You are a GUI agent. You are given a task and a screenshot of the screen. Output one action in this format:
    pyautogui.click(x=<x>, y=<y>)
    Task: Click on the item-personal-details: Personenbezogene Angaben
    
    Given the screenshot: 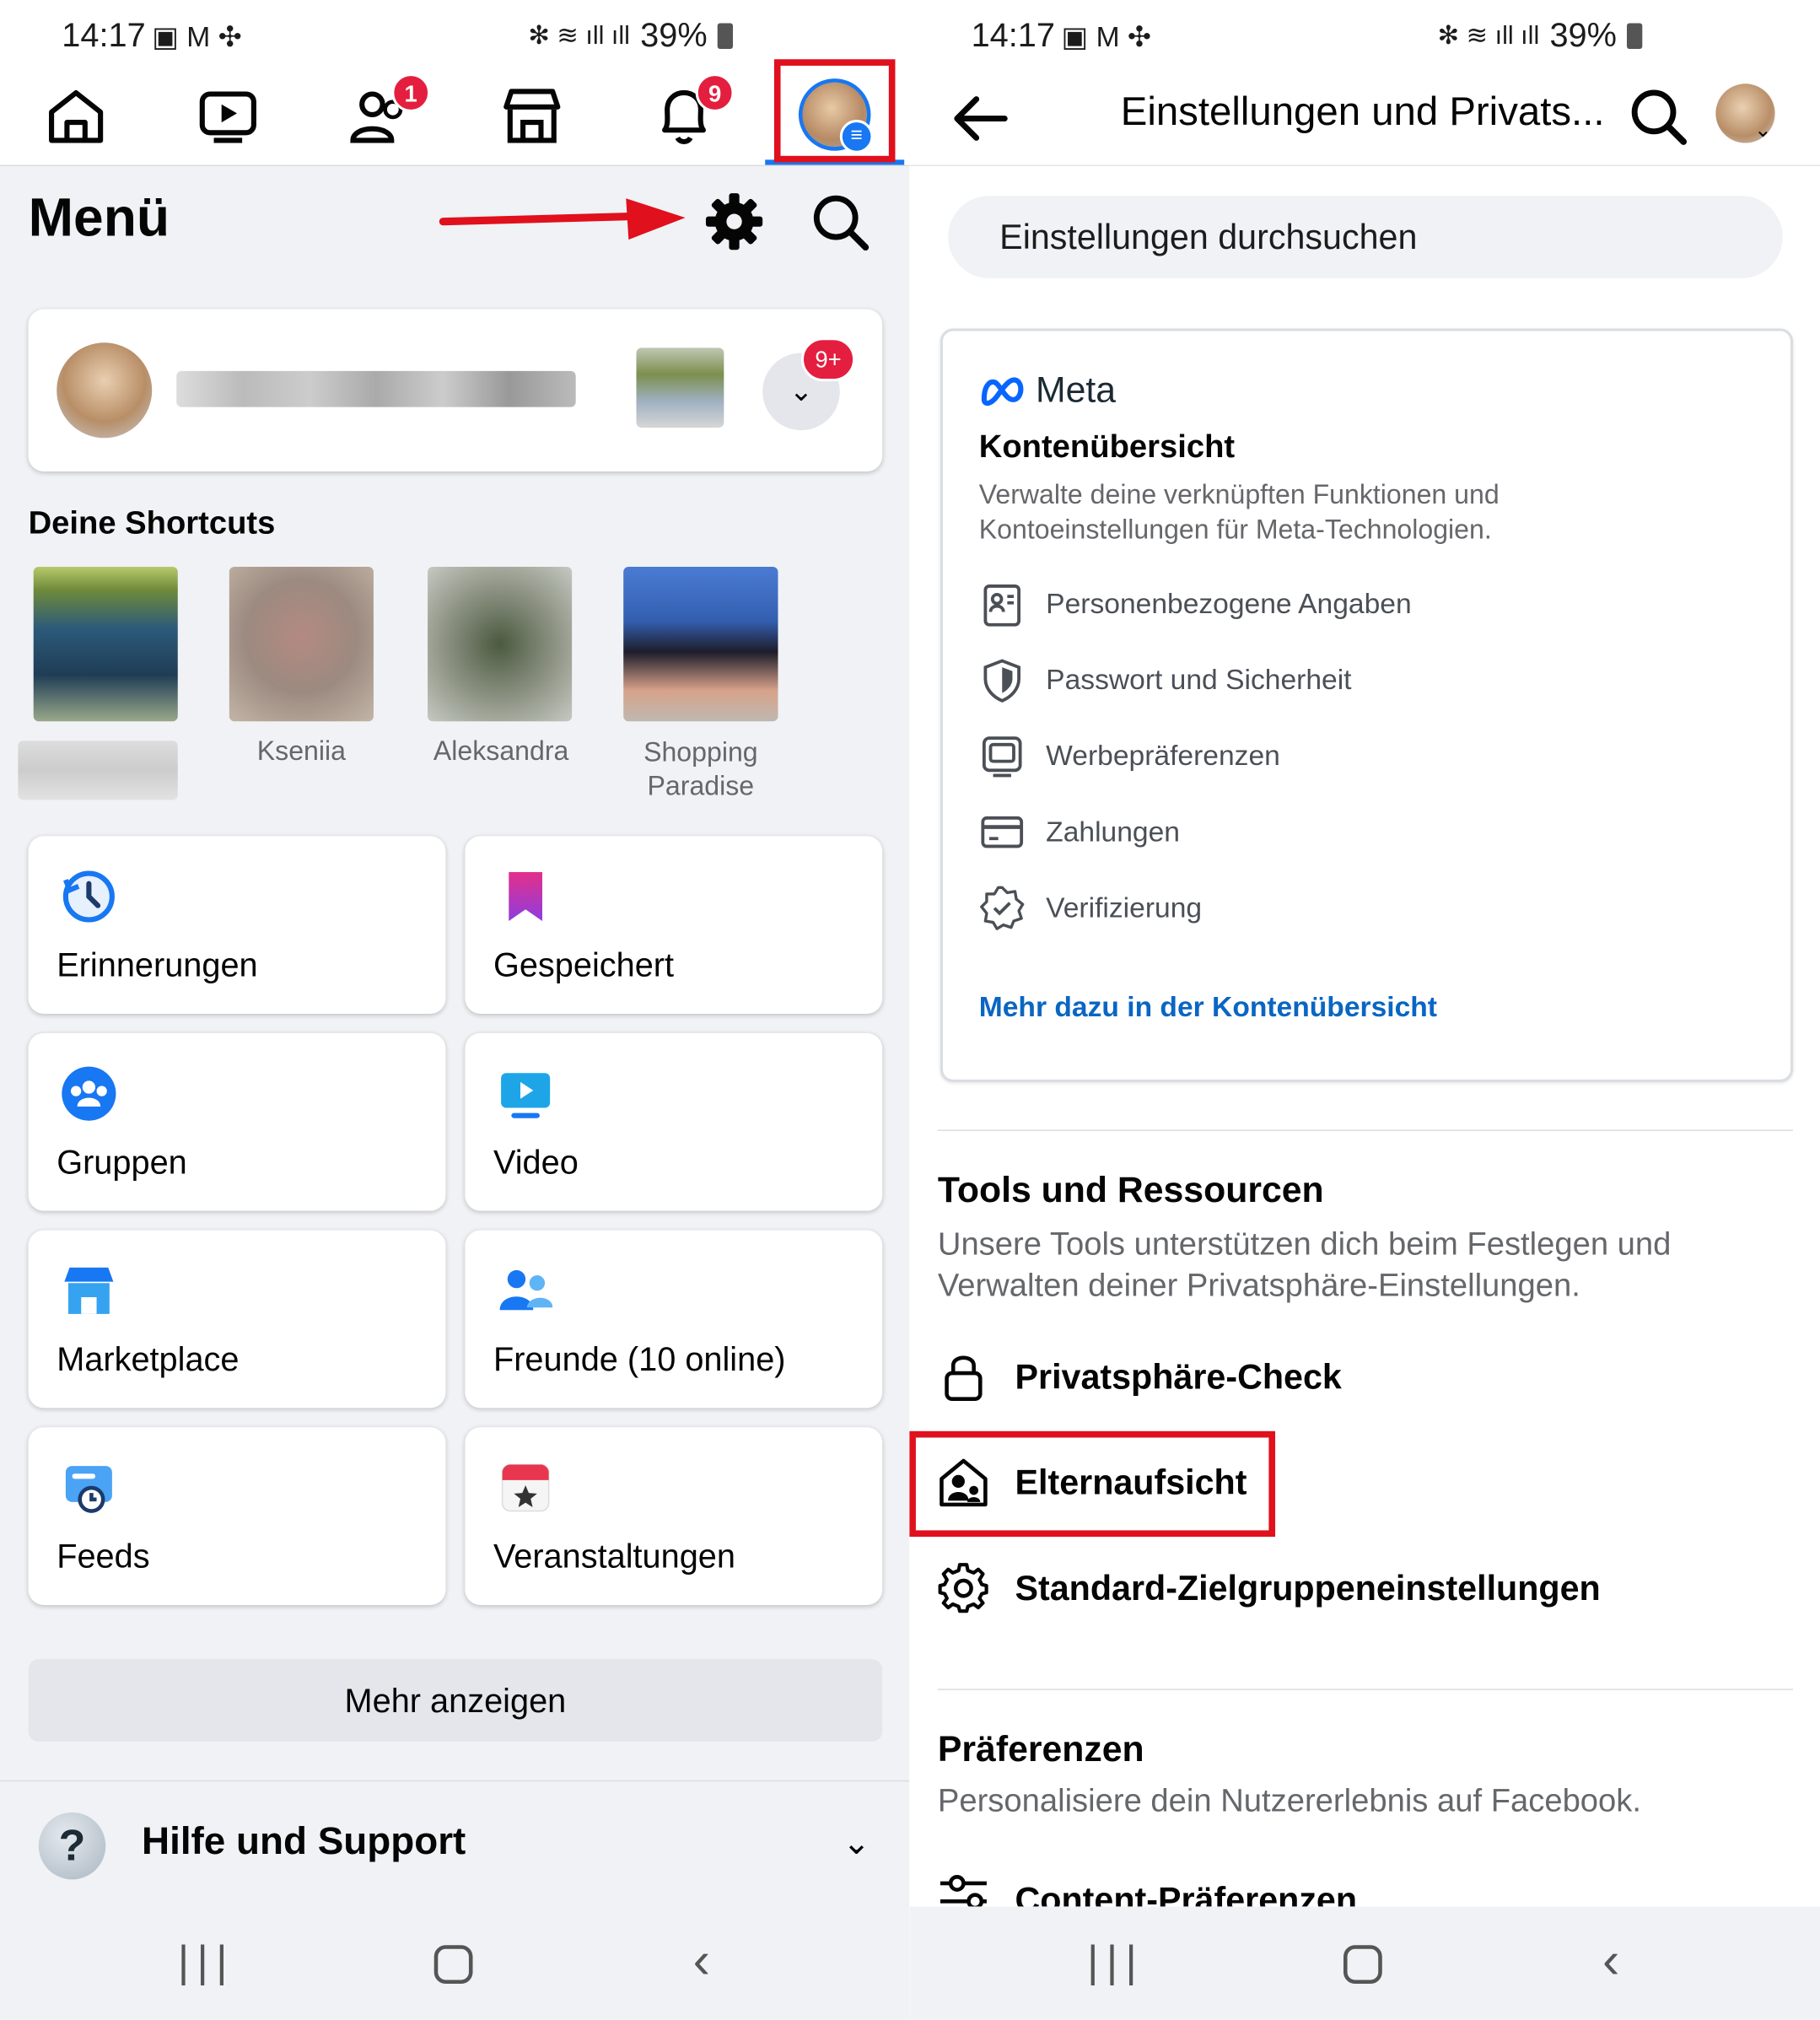 What is the action you would take?
    pyautogui.click(x=1195, y=604)
    